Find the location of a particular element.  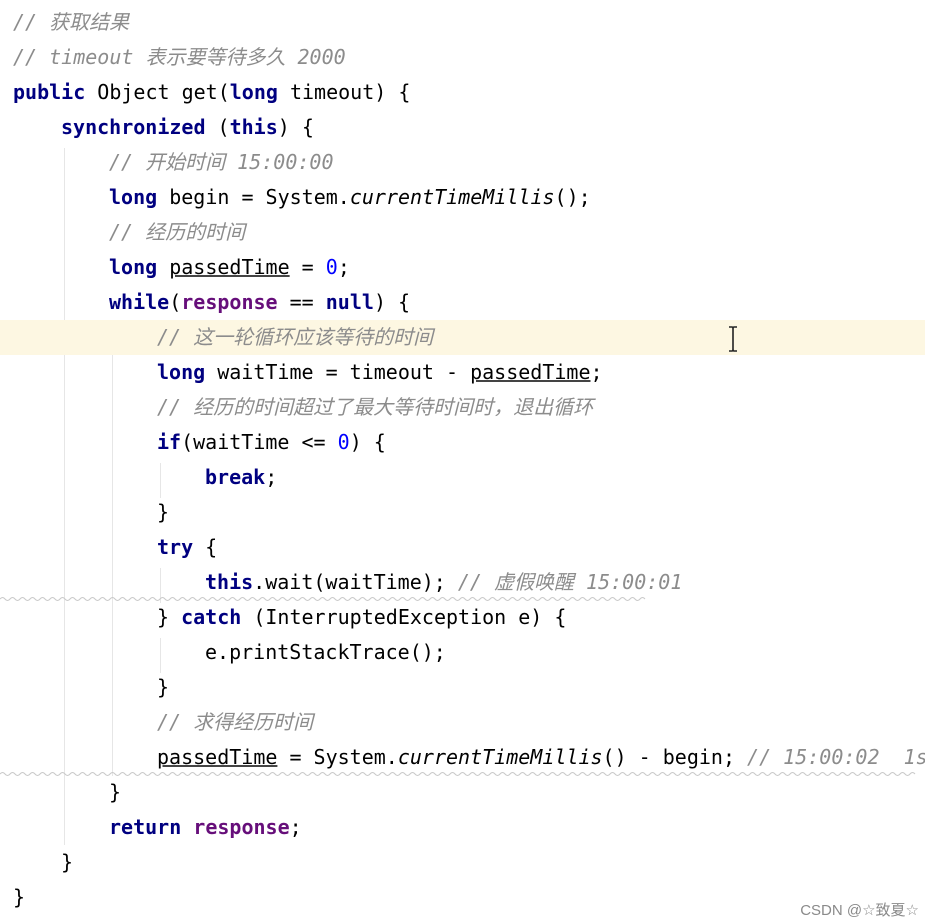

code-line: // 经历的时间 is located at coordinates (462, 232).